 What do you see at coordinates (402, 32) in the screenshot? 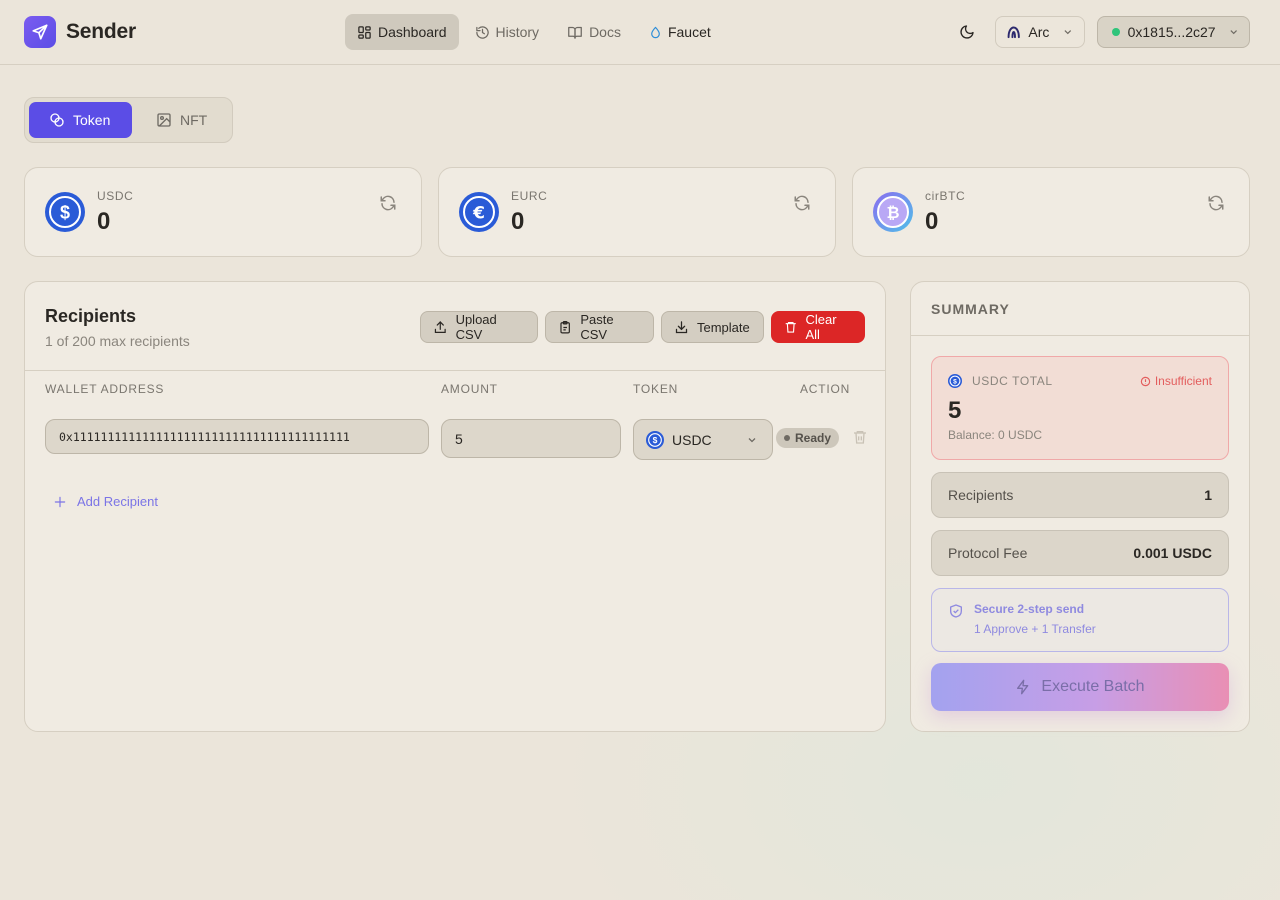
I see `nav-dashboard: Dashboard` at bounding box center [402, 32].